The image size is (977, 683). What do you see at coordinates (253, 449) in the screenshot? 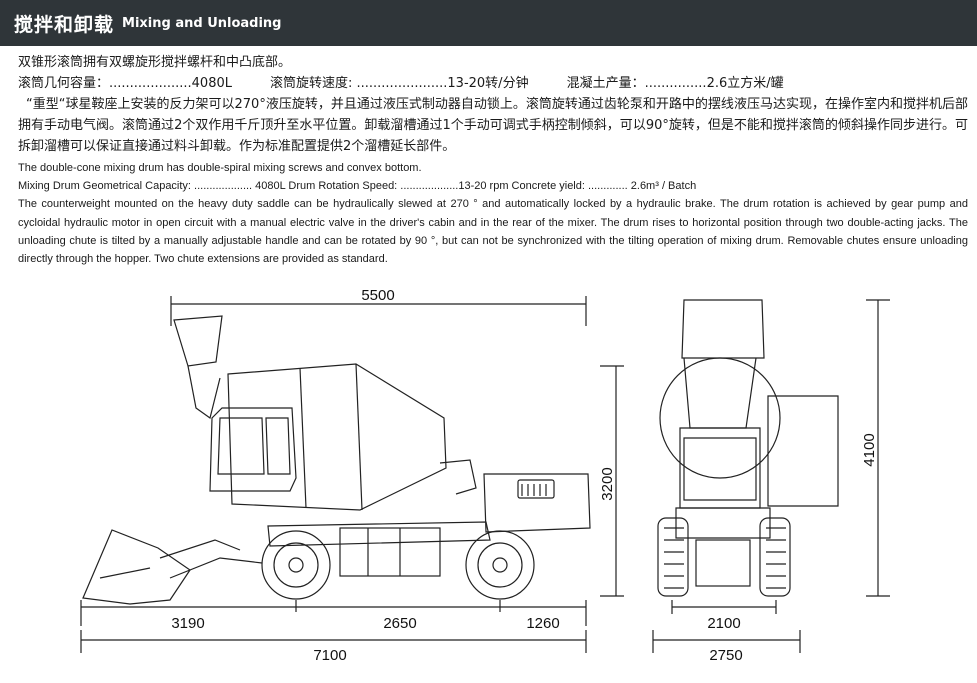
I see `cab` at bounding box center [253, 449].